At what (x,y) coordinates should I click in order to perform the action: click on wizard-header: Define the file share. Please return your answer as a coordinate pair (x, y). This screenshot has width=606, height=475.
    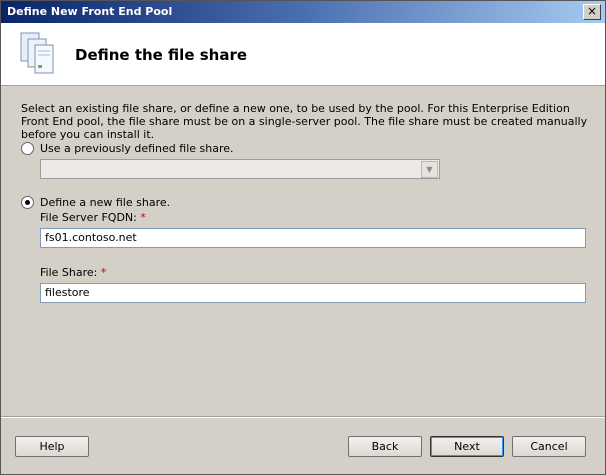
    Looking at the image, I should click on (303, 54).